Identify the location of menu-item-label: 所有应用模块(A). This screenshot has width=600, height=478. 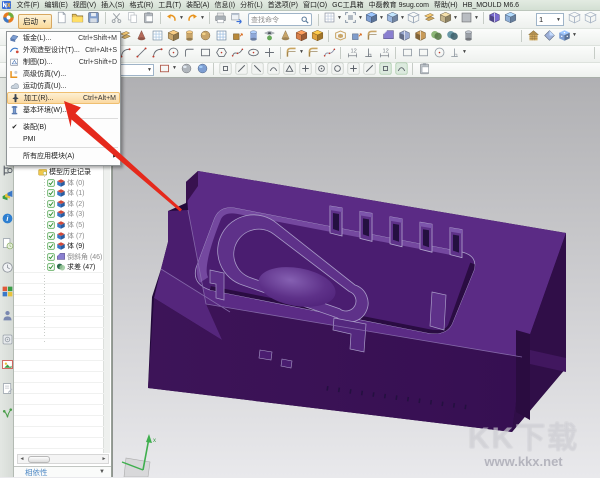
(68, 156).